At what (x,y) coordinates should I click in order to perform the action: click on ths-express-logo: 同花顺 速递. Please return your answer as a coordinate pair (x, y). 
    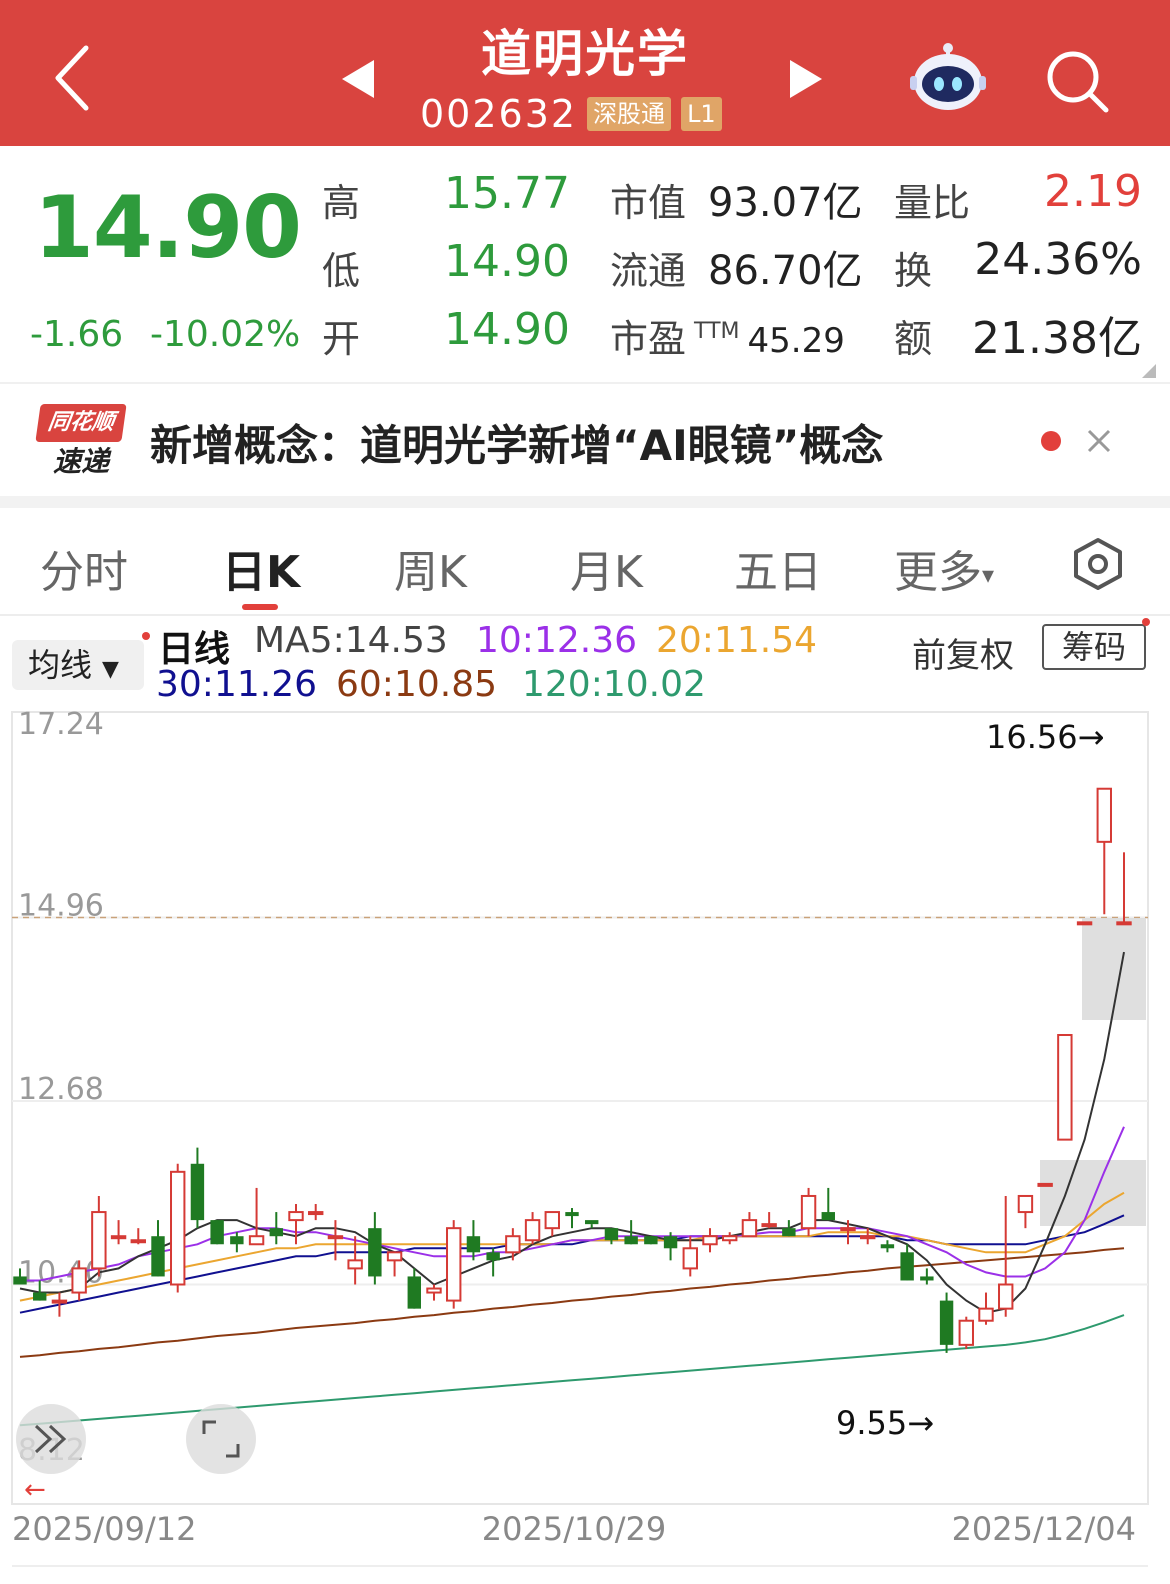
    Looking at the image, I should click on (81, 444).